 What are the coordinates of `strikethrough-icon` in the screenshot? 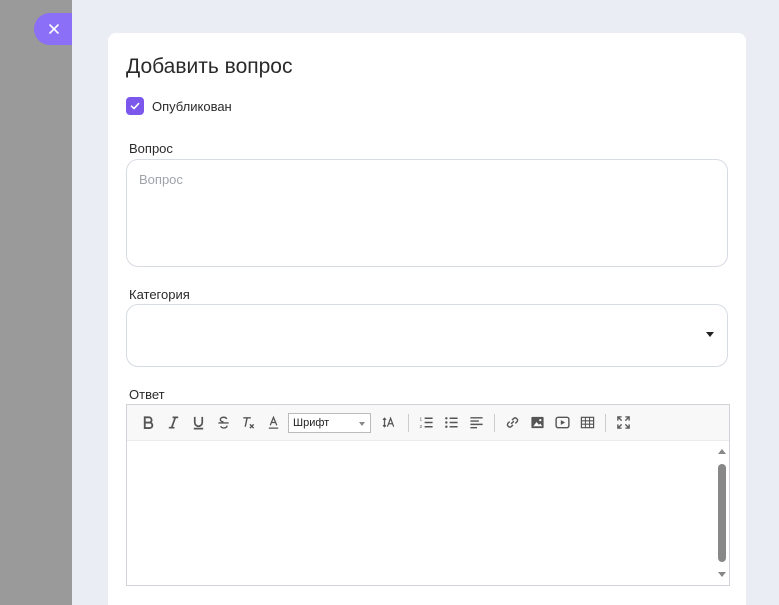 It's located at (223, 422).